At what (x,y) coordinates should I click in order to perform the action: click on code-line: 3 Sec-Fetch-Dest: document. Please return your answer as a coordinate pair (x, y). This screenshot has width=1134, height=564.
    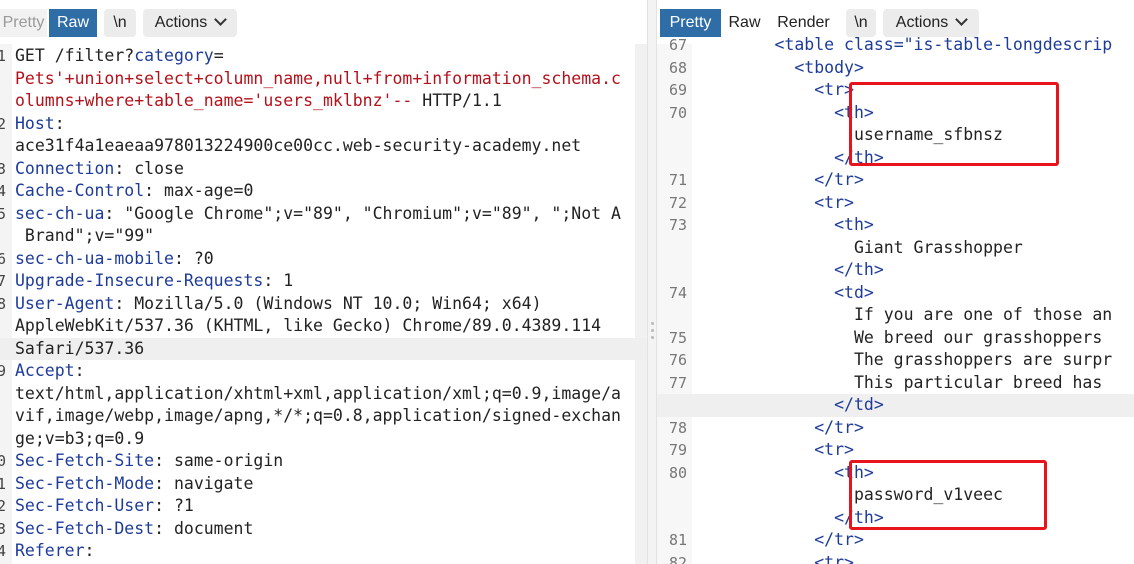
    Looking at the image, I should click on (323, 529).